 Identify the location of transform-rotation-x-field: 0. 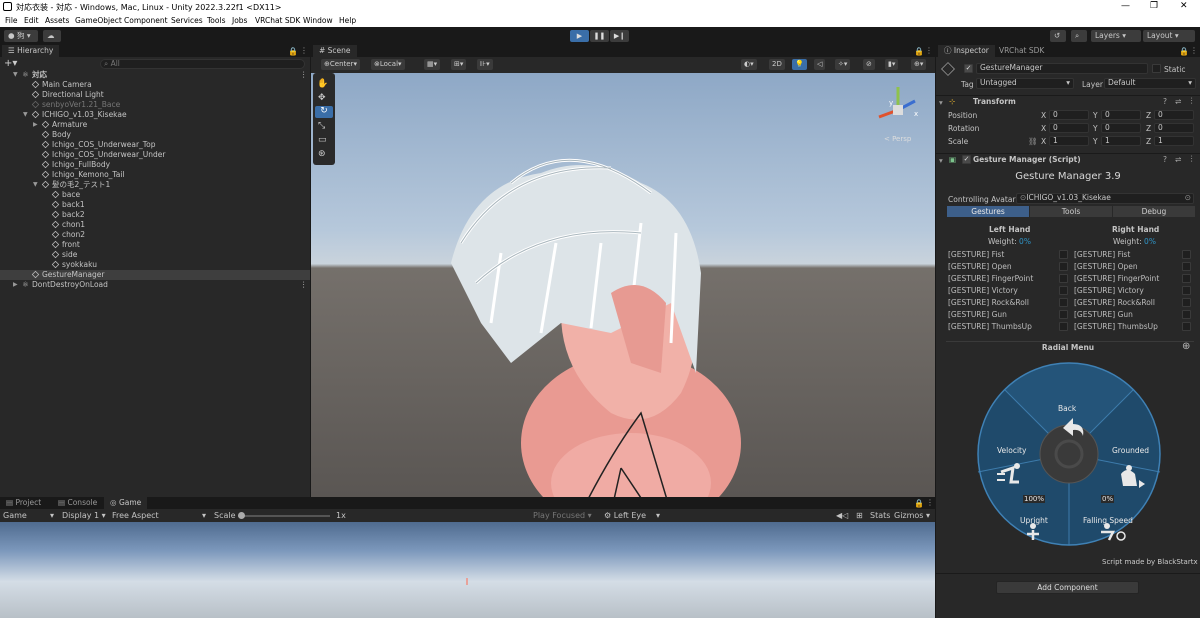
(1069, 128).